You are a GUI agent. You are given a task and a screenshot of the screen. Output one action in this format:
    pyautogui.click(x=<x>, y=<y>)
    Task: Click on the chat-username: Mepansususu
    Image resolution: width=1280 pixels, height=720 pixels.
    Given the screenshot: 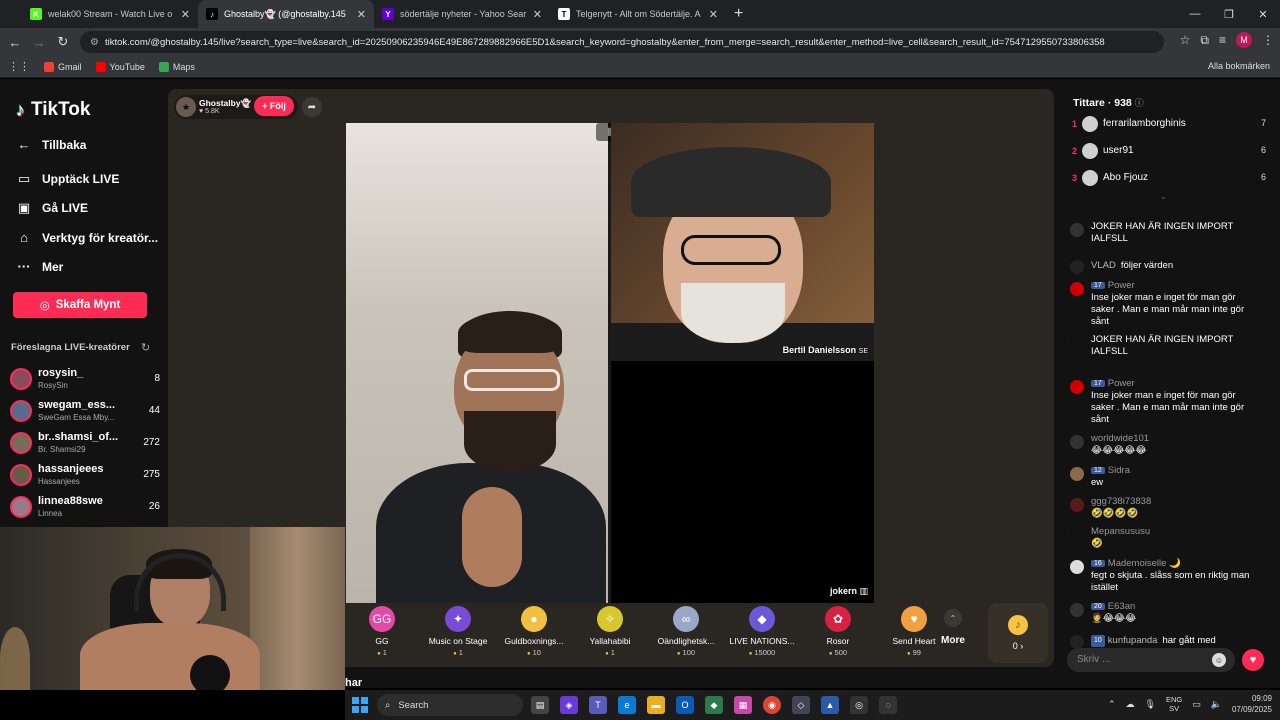 What is the action you would take?
    pyautogui.click(x=1120, y=531)
    